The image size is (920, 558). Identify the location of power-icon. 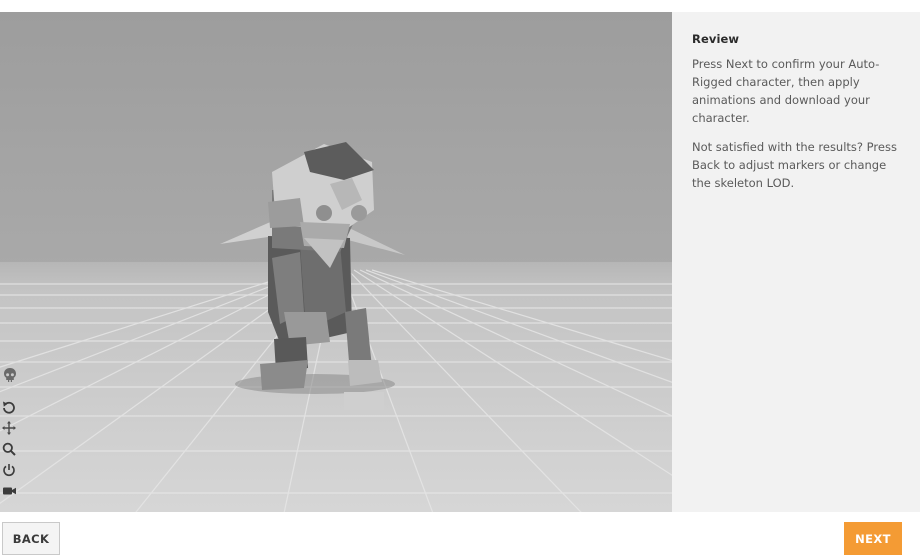
(11, 472).